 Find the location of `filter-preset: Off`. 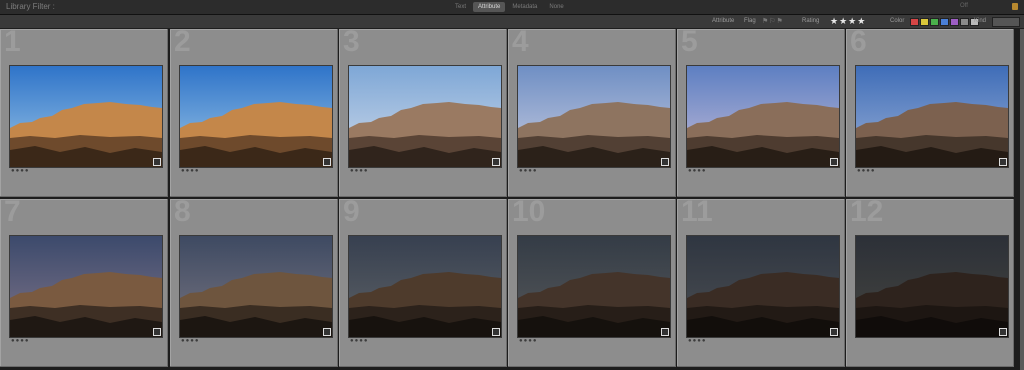

filter-preset: Off is located at coordinates (964, 6).